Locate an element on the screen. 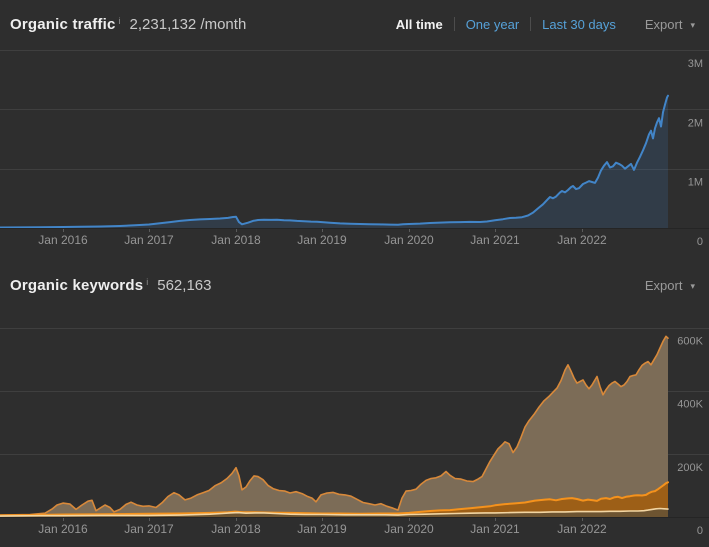  tab-last-30-days: Last 30 days is located at coordinates (579, 24).